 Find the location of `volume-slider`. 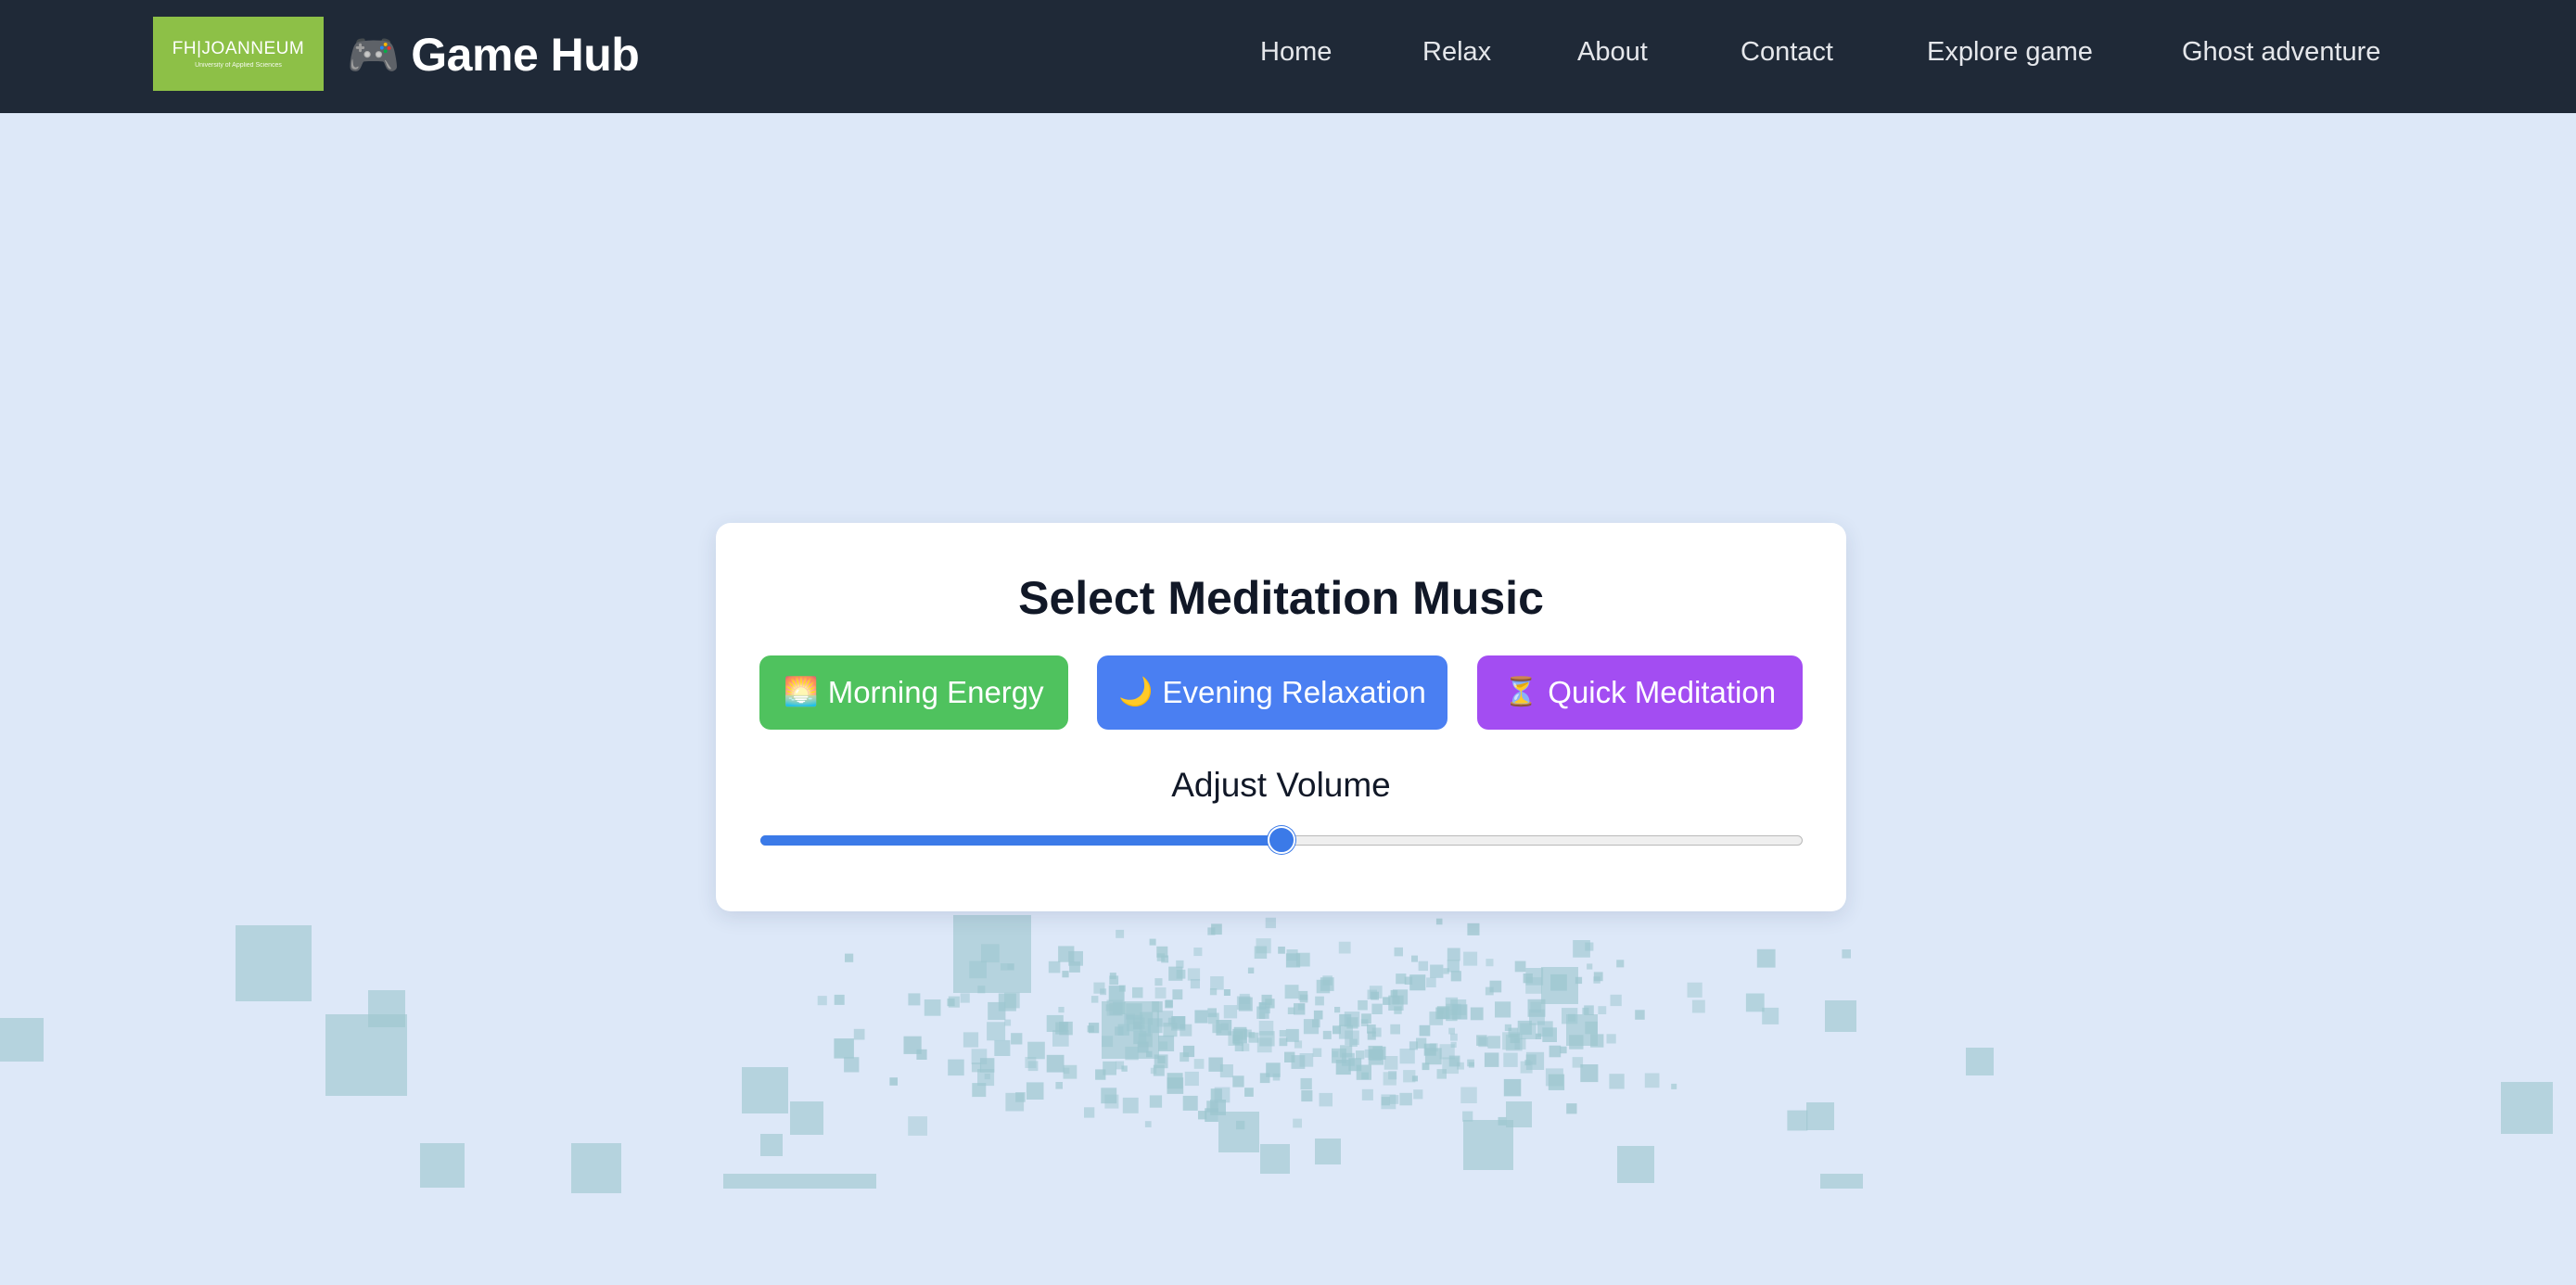

volume-slider is located at coordinates (1281, 840).